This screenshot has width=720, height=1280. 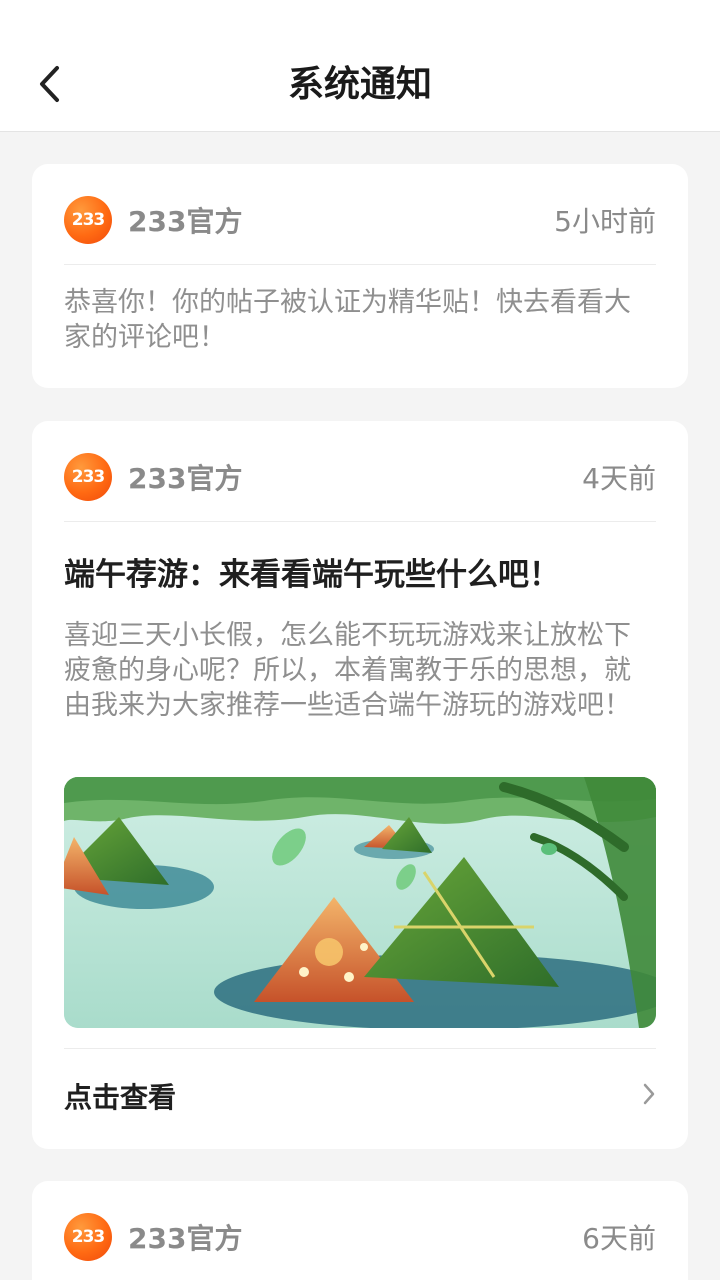 I want to click on notification-body: 恭喜你！你的帖子被认证为精华贴！快去看看大家的评论吧！, so click(x=347, y=320).